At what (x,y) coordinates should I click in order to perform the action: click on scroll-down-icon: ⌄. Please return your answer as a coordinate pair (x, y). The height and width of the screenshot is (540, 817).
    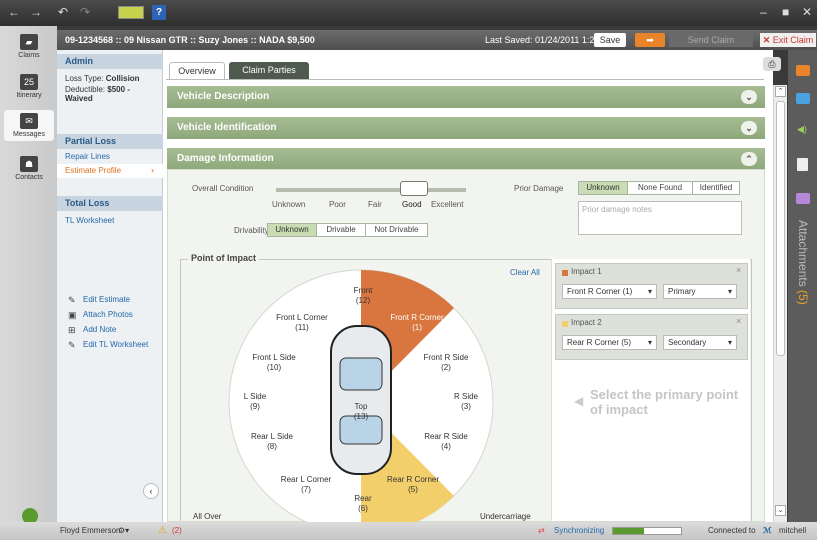
    Looking at the image, I should click on (780, 510).